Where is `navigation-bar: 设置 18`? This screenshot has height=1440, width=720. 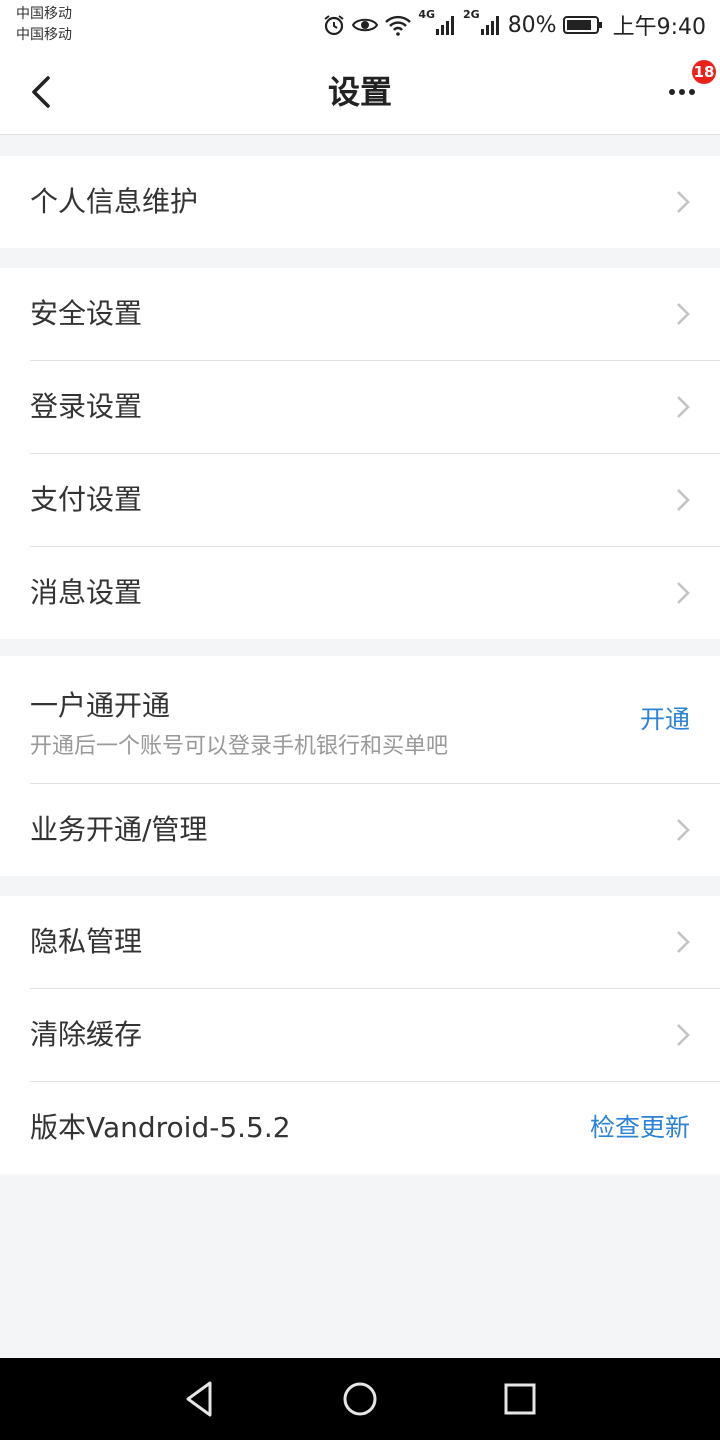
navigation-bar: 设置 18 is located at coordinates (360, 92).